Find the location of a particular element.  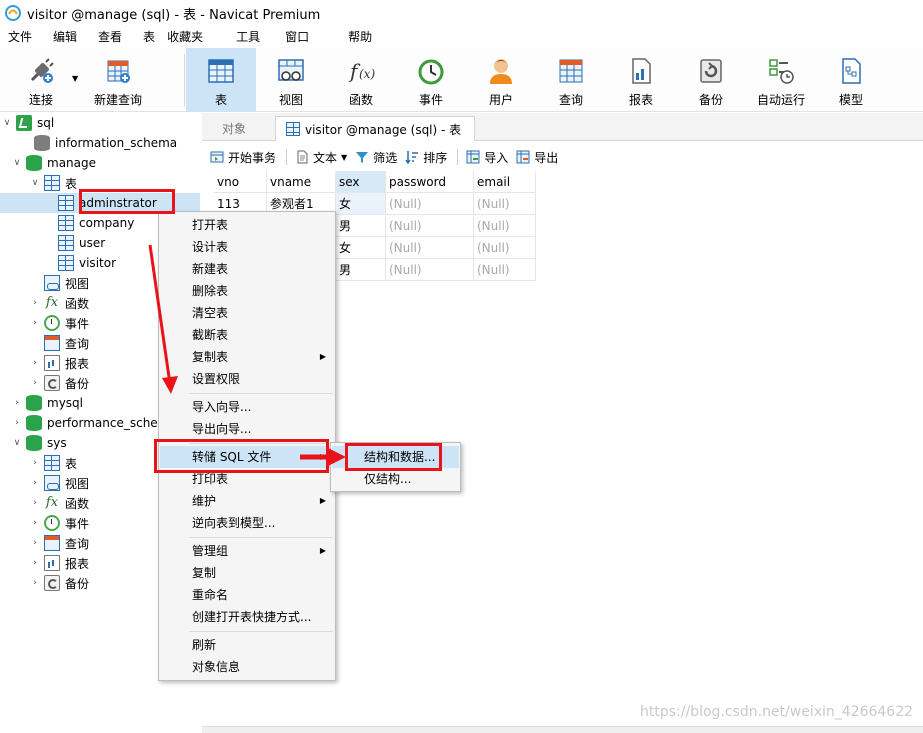

annotation-arrows is located at coordinates (247, 355).